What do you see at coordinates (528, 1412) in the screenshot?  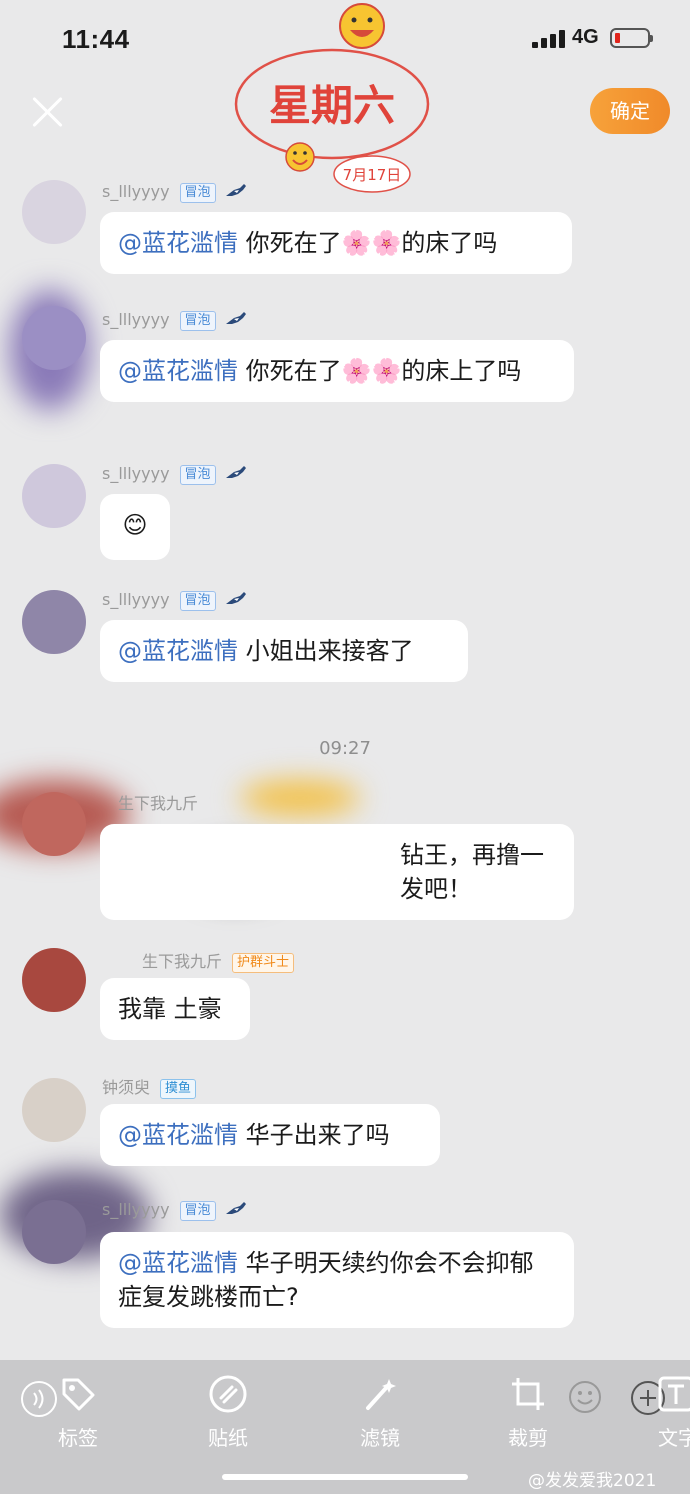 I see `tool-crop: 裁剪` at bounding box center [528, 1412].